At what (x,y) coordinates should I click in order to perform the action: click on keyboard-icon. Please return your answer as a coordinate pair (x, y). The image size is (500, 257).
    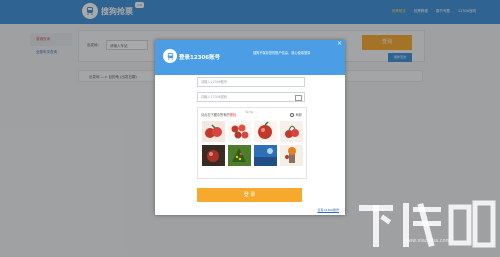
    Looking at the image, I should click on (298, 98).